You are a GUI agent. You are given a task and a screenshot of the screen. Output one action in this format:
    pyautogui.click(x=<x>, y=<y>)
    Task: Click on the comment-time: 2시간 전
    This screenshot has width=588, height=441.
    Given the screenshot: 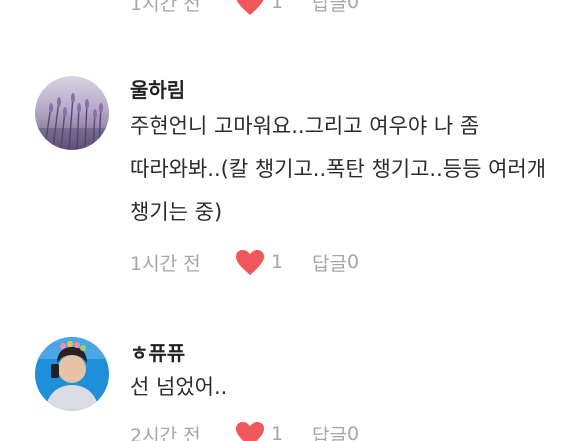 What is the action you would take?
    pyautogui.click(x=165, y=432)
    